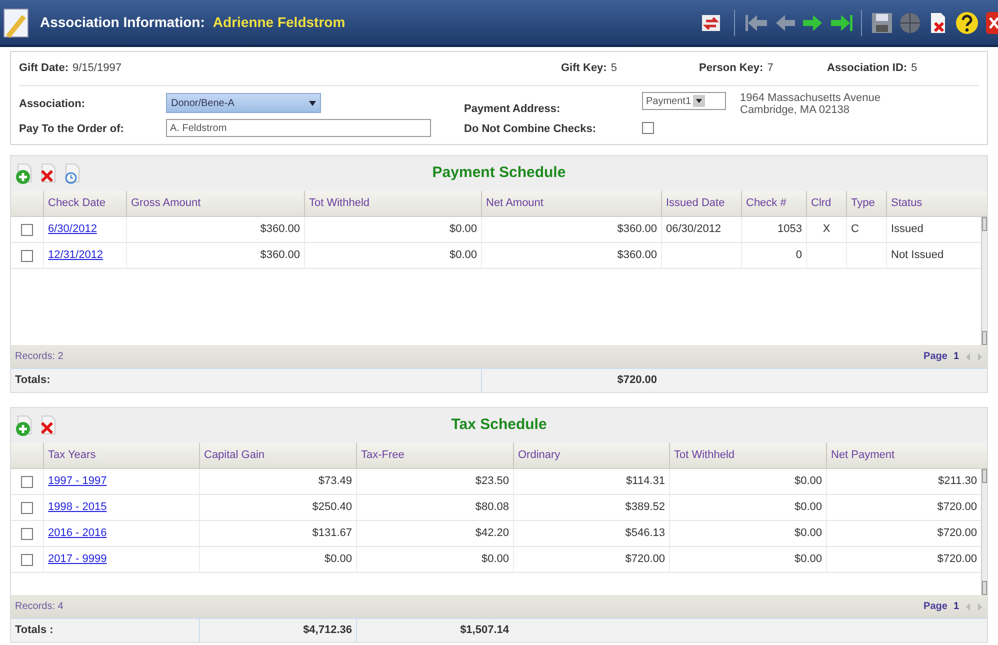  I want to click on date-link: 6/30/2012, so click(72, 229).